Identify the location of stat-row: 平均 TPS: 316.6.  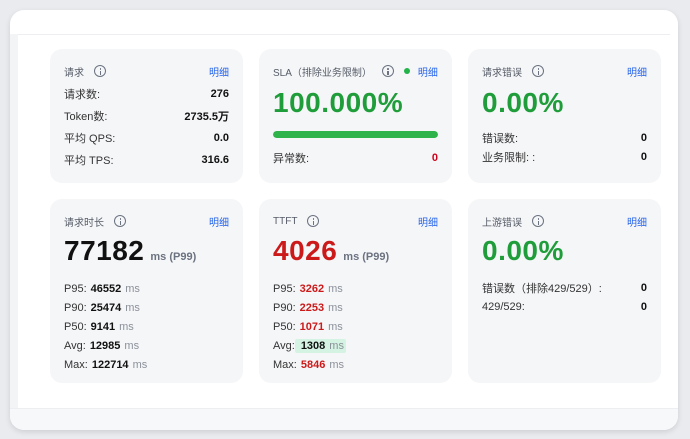
(146, 160).